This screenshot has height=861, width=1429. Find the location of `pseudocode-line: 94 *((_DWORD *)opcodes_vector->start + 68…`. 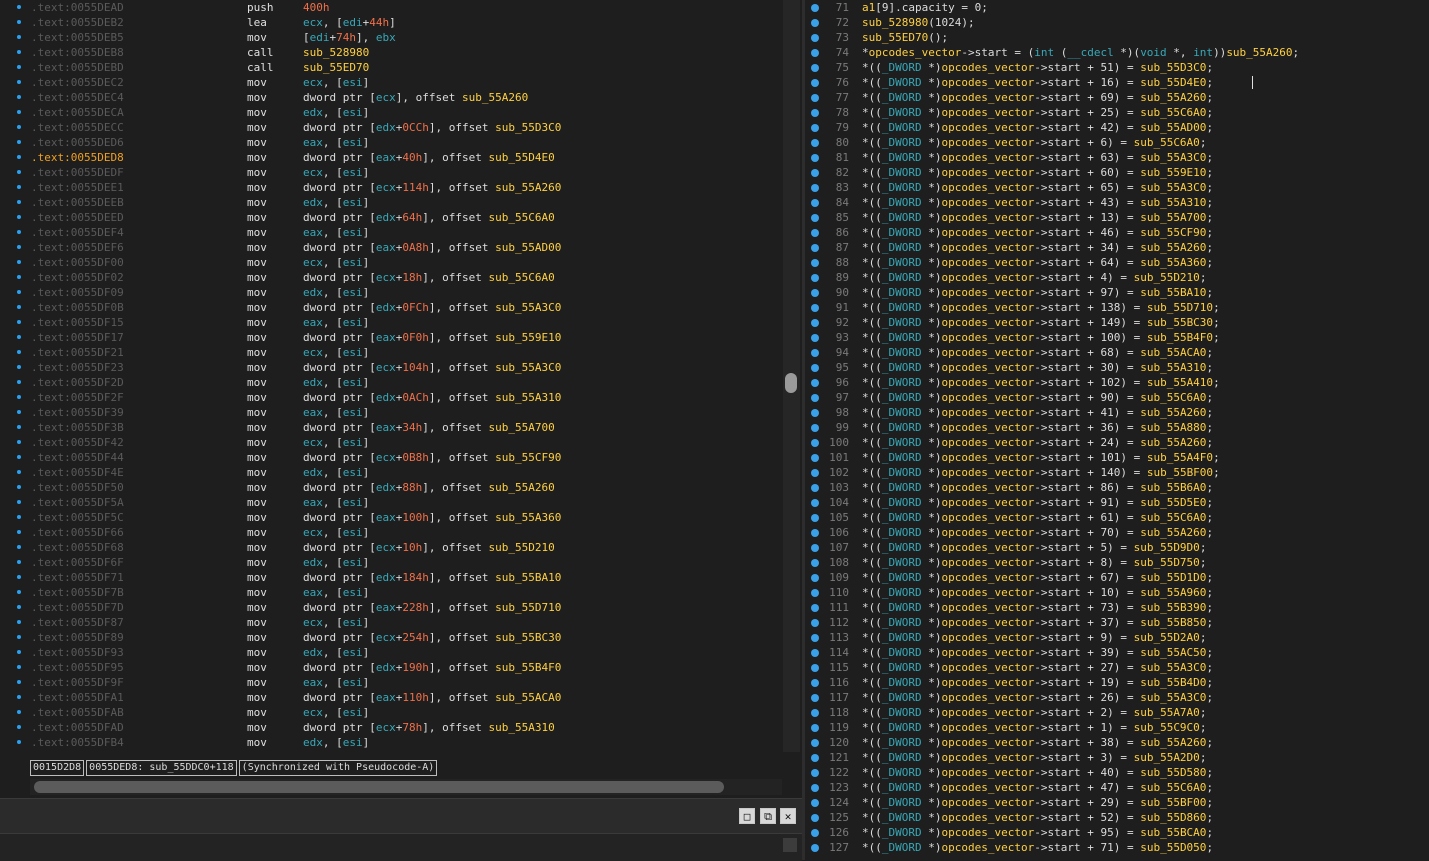

pseudocode-line: 94 *((_DWORD *)opcodes_vector->start + 68… is located at coordinates (1117, 352).